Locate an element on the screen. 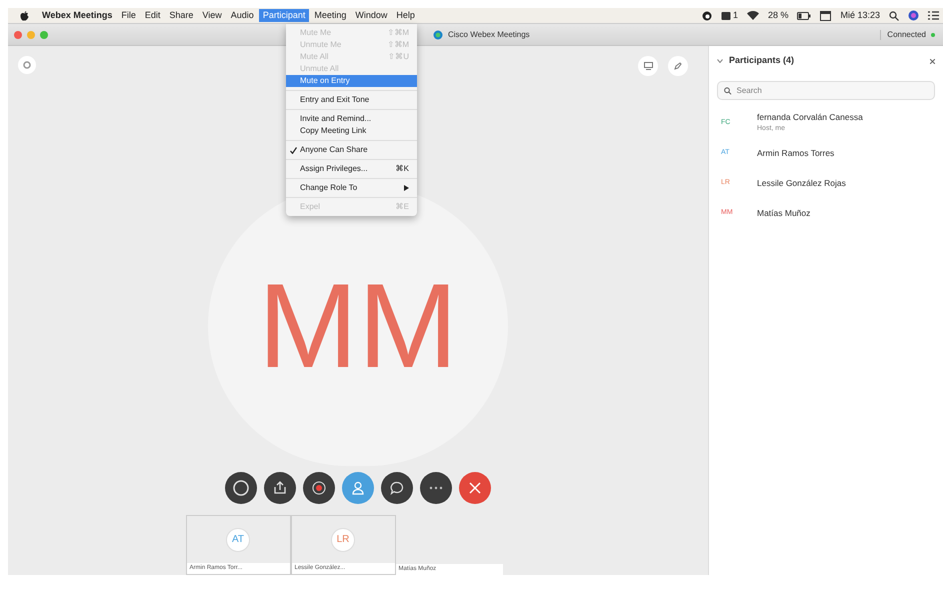 Image resolution: width=943 pixels, height=611 pixels. layout-button is located at coordinates (648, 66).